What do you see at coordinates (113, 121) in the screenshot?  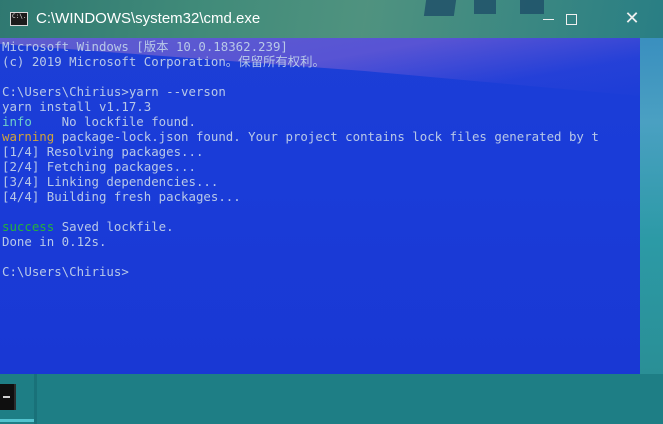 I see `console-line-text: No lockfile found.` at bounding box center [113, 121].